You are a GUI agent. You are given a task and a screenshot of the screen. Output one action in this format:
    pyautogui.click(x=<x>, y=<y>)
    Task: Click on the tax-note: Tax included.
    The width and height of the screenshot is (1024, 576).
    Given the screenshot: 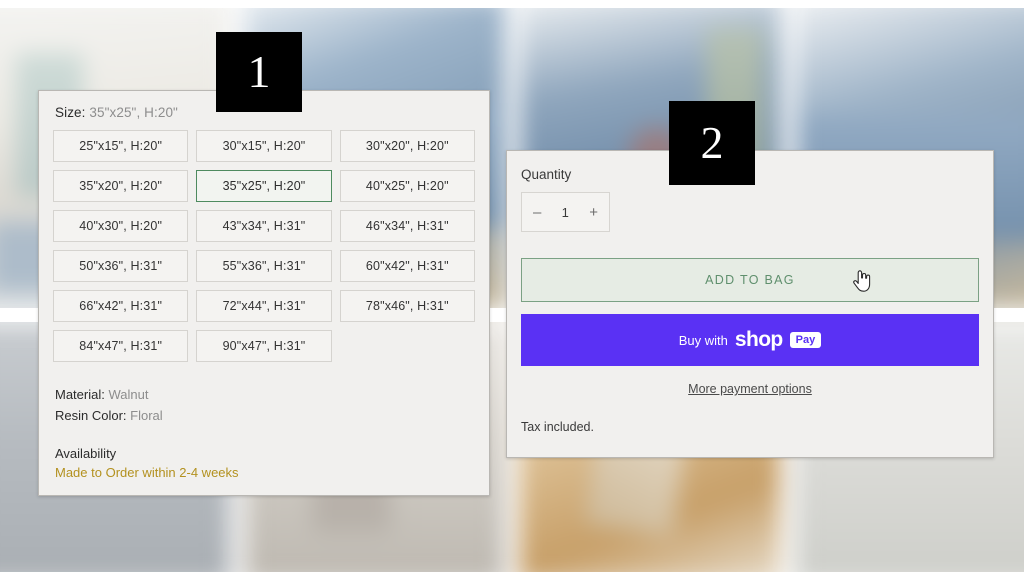 What is the action you would take?
    pyautogui.click(x=557, y=427)
    